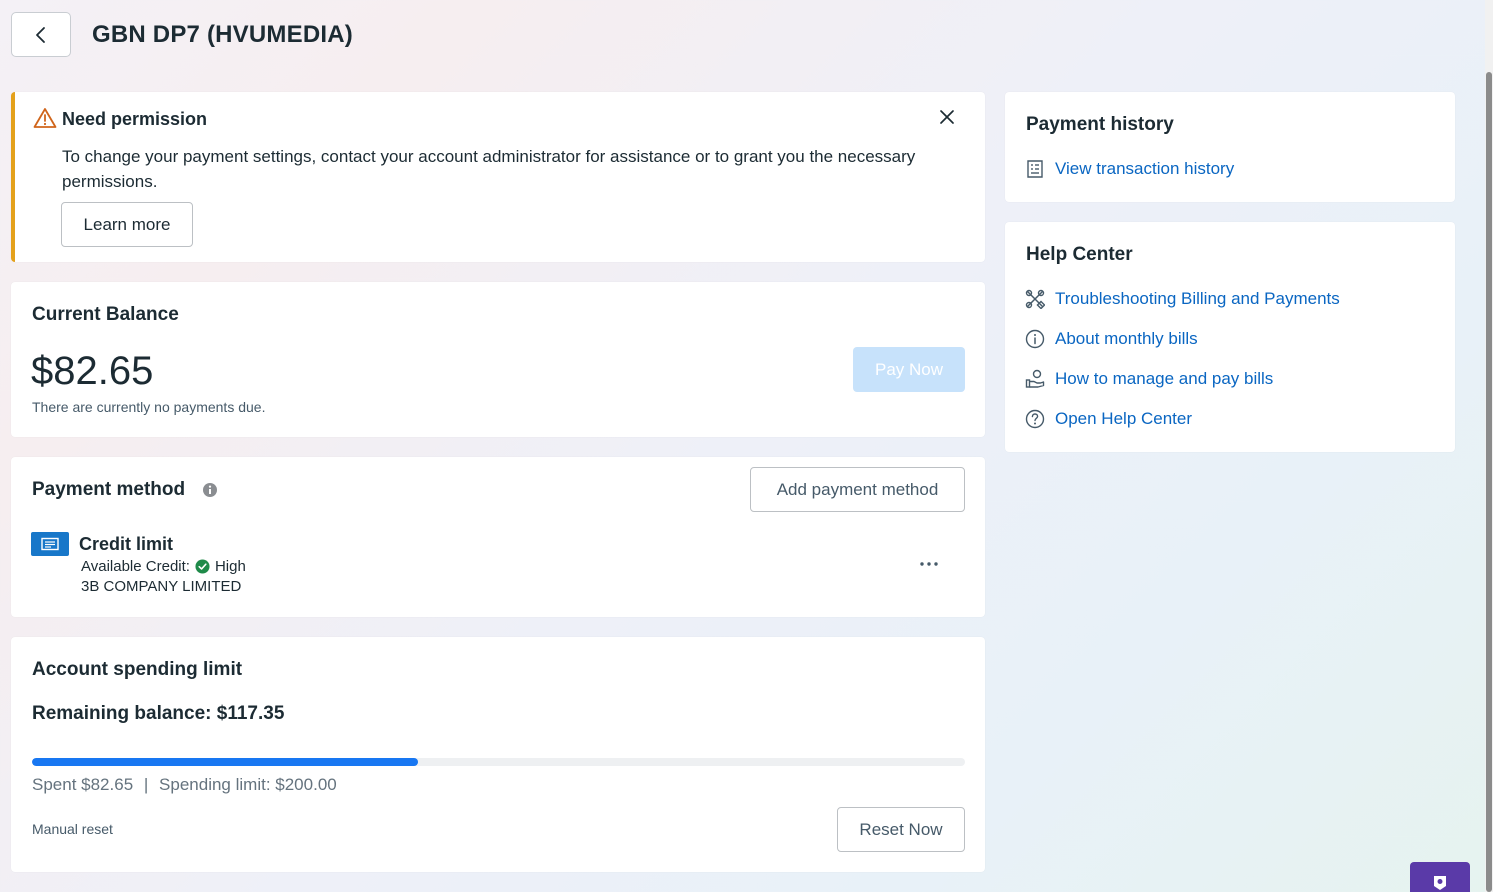 This screenshot has height=892, width=1493. I want to click on help-center-title: Help Center, so click(1079, 254).